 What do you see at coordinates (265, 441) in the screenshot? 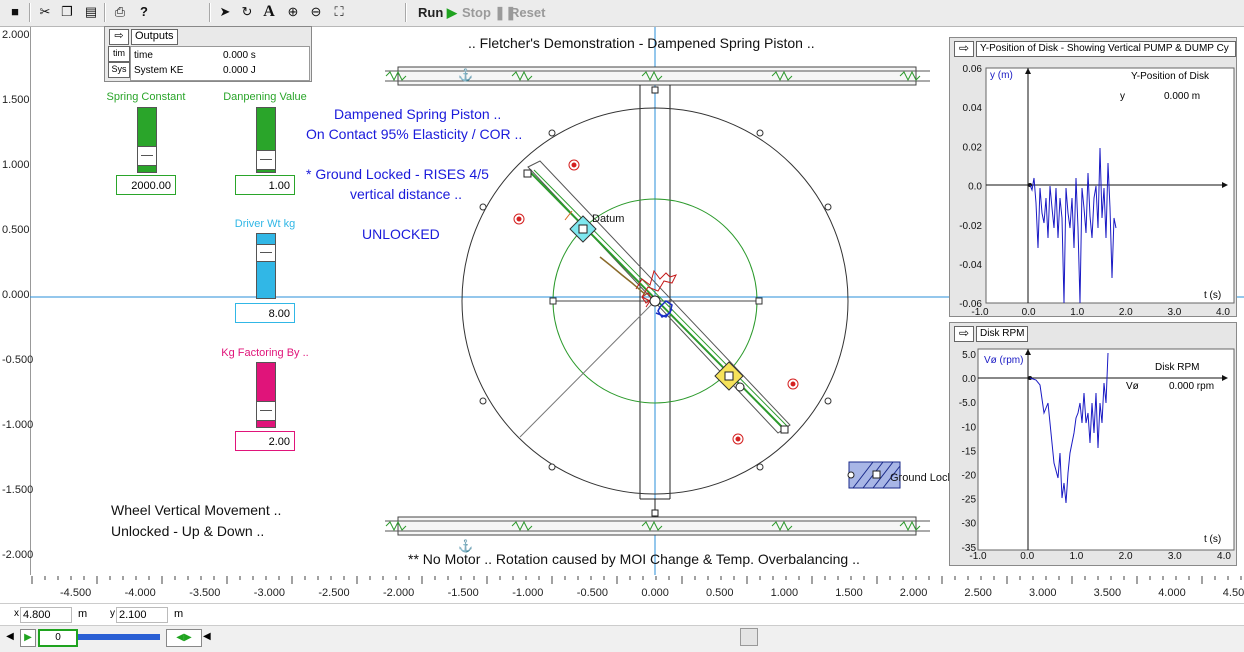
I see `kg-factoring-input: 2.00` at bounding box center [265, 441].